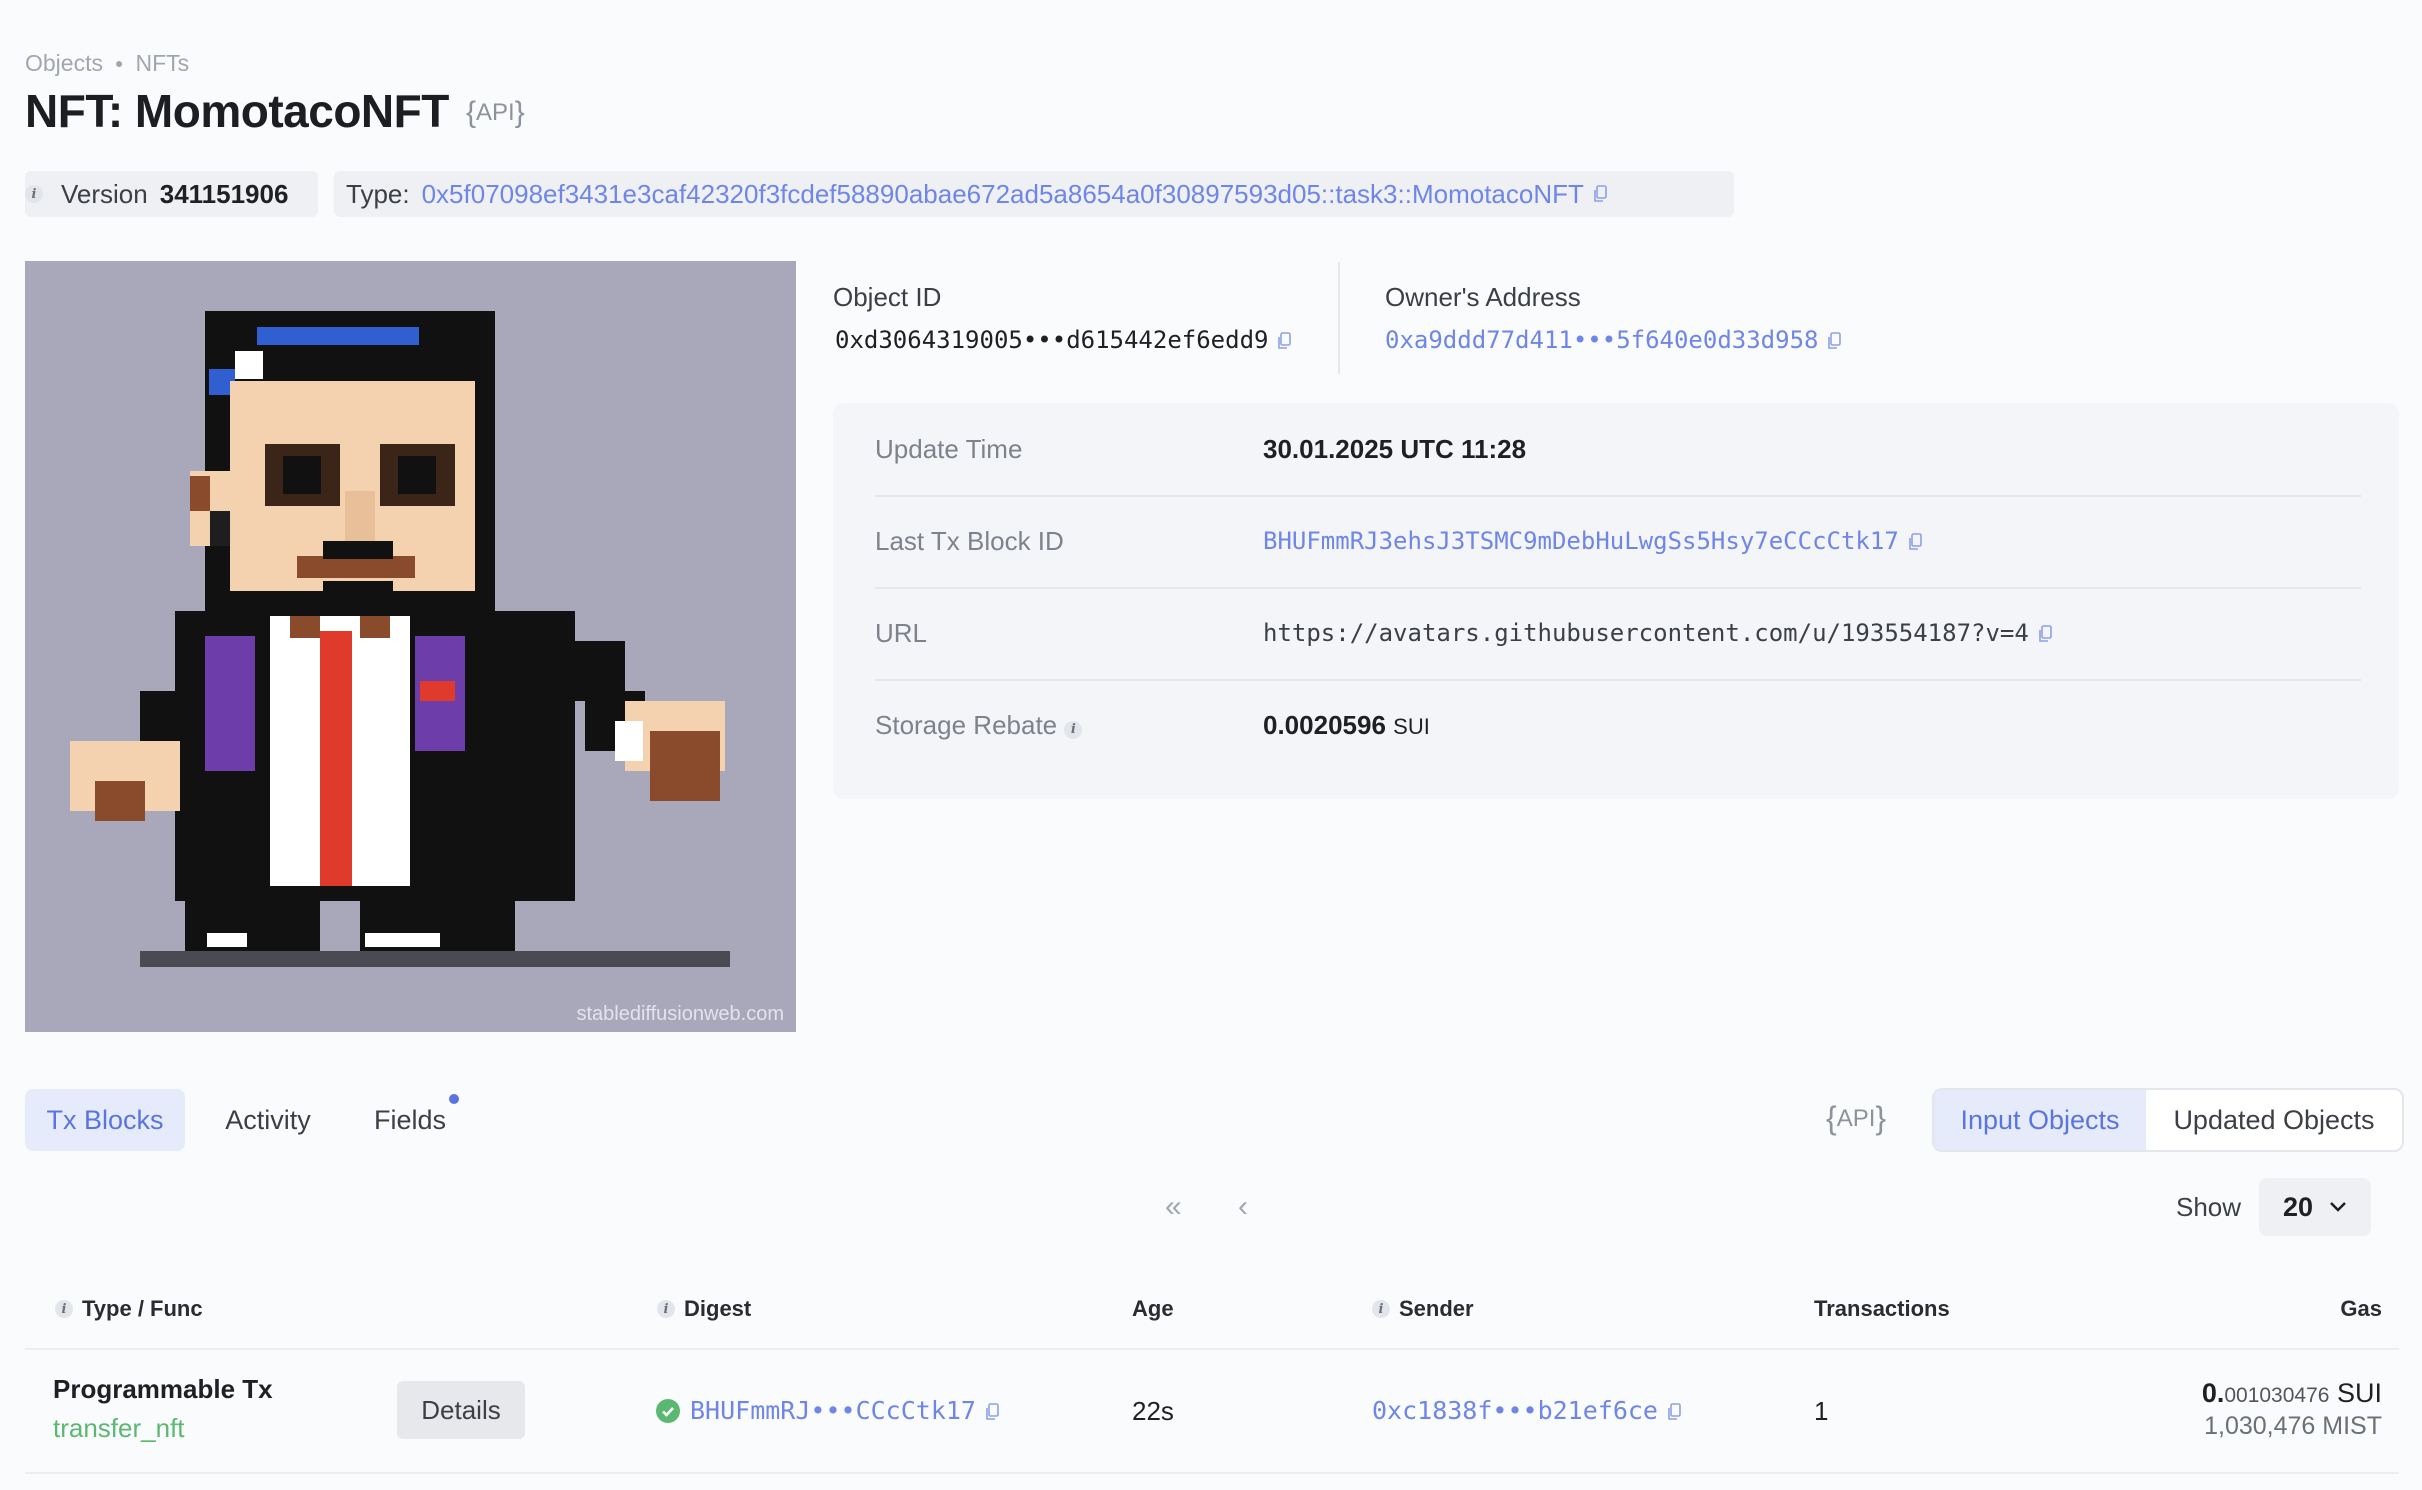 This screenshot has width=2422, height=1490. What do you see at coordinates (107, 63) in the screenshot?
I see `breadcrumb: Objects ● NFTs` at bounding box center [107, 63].